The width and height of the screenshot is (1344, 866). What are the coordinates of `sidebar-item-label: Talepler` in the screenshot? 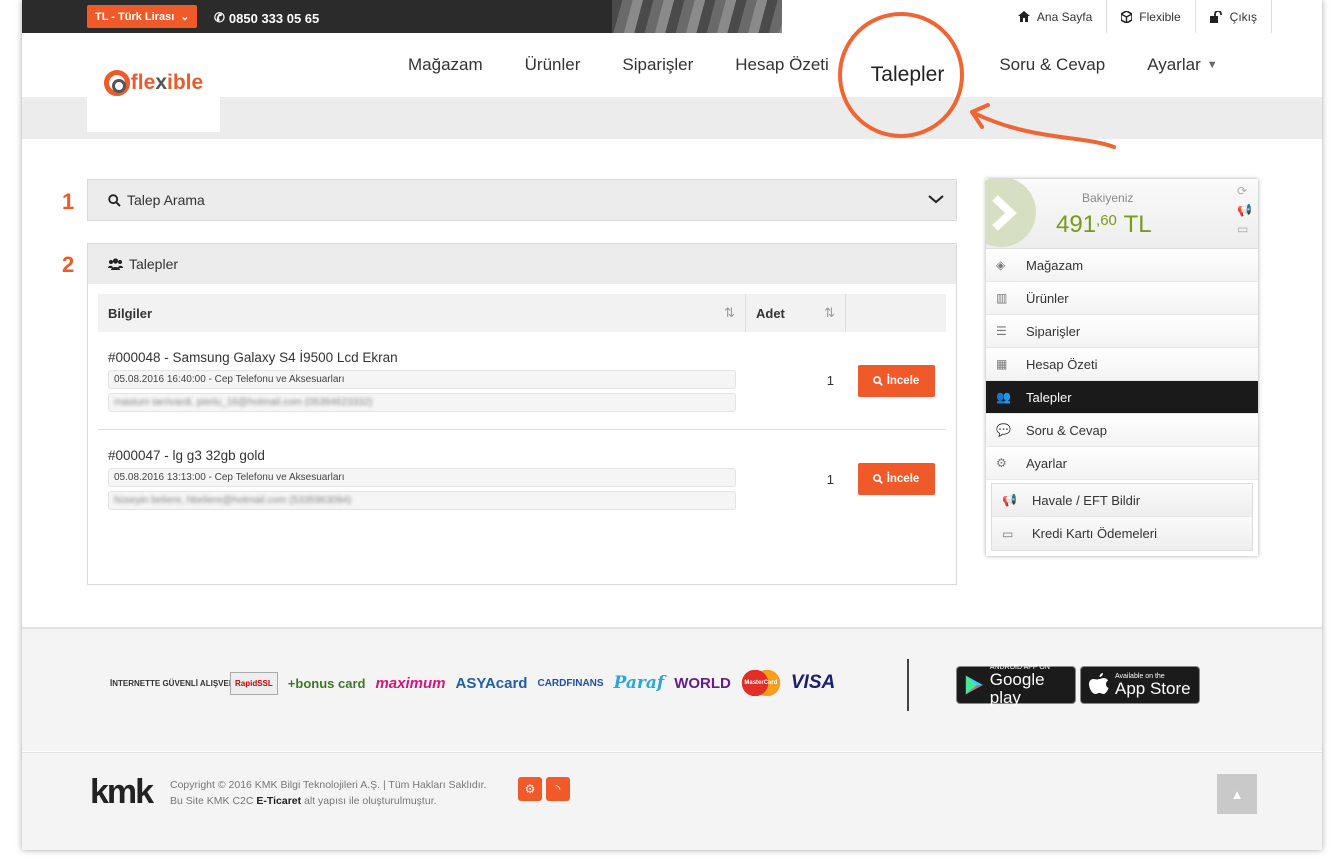 It's located at (1049, 397).